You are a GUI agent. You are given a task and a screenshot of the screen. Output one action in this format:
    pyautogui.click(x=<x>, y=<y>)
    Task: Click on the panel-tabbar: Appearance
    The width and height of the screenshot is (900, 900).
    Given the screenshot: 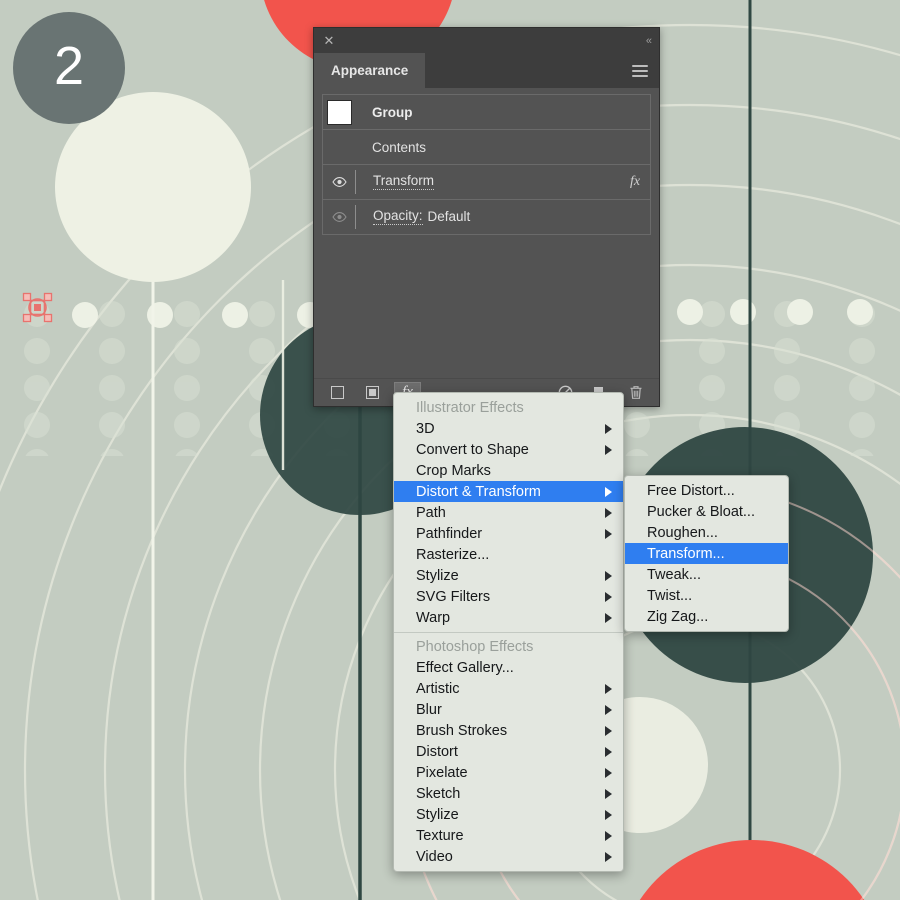 What is the action you would take?
    pyautogui.click(x=486, y=70)
    